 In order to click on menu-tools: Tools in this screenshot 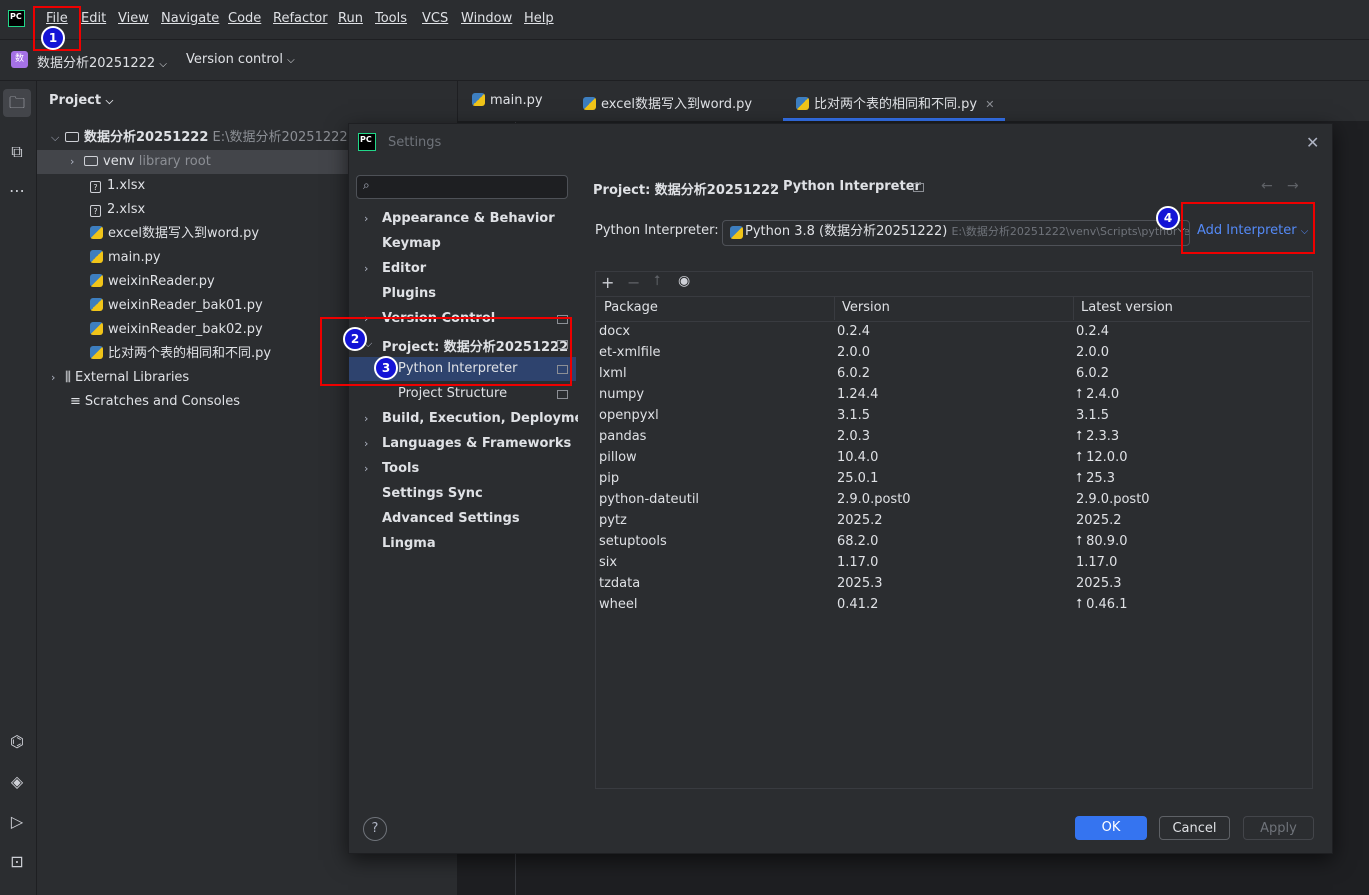, I will do `click(391, 18)`.